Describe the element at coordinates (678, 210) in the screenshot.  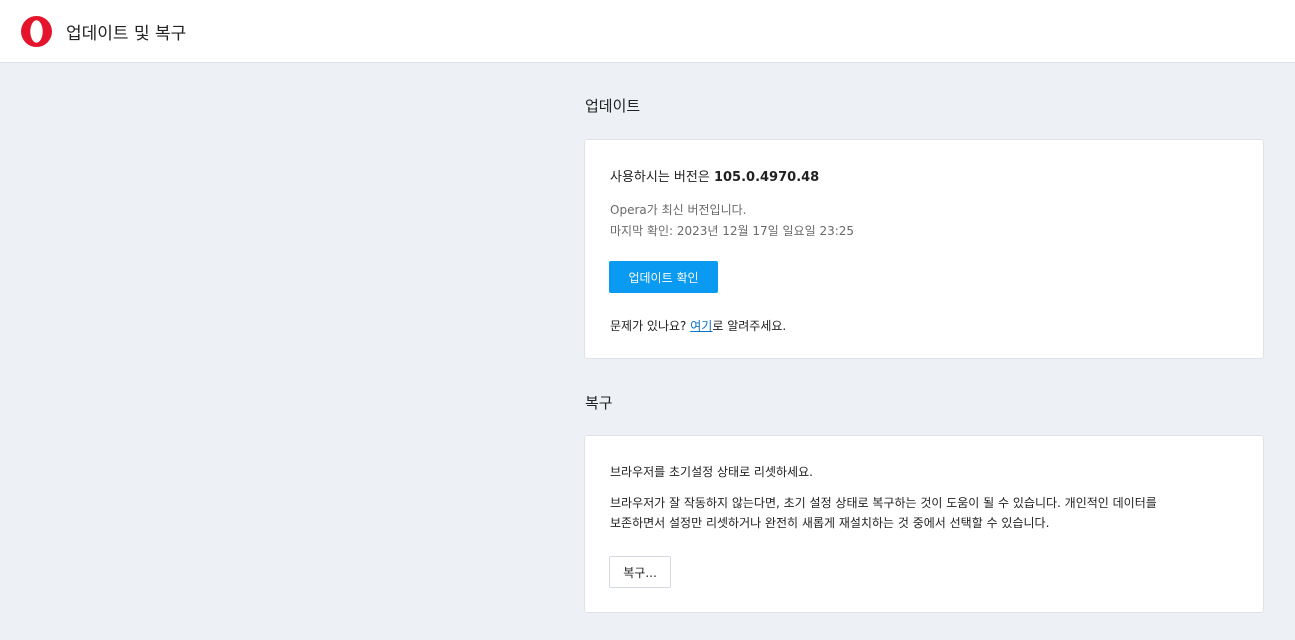
I see `update-status: Opera가 최신 버전입니다.` at that location.